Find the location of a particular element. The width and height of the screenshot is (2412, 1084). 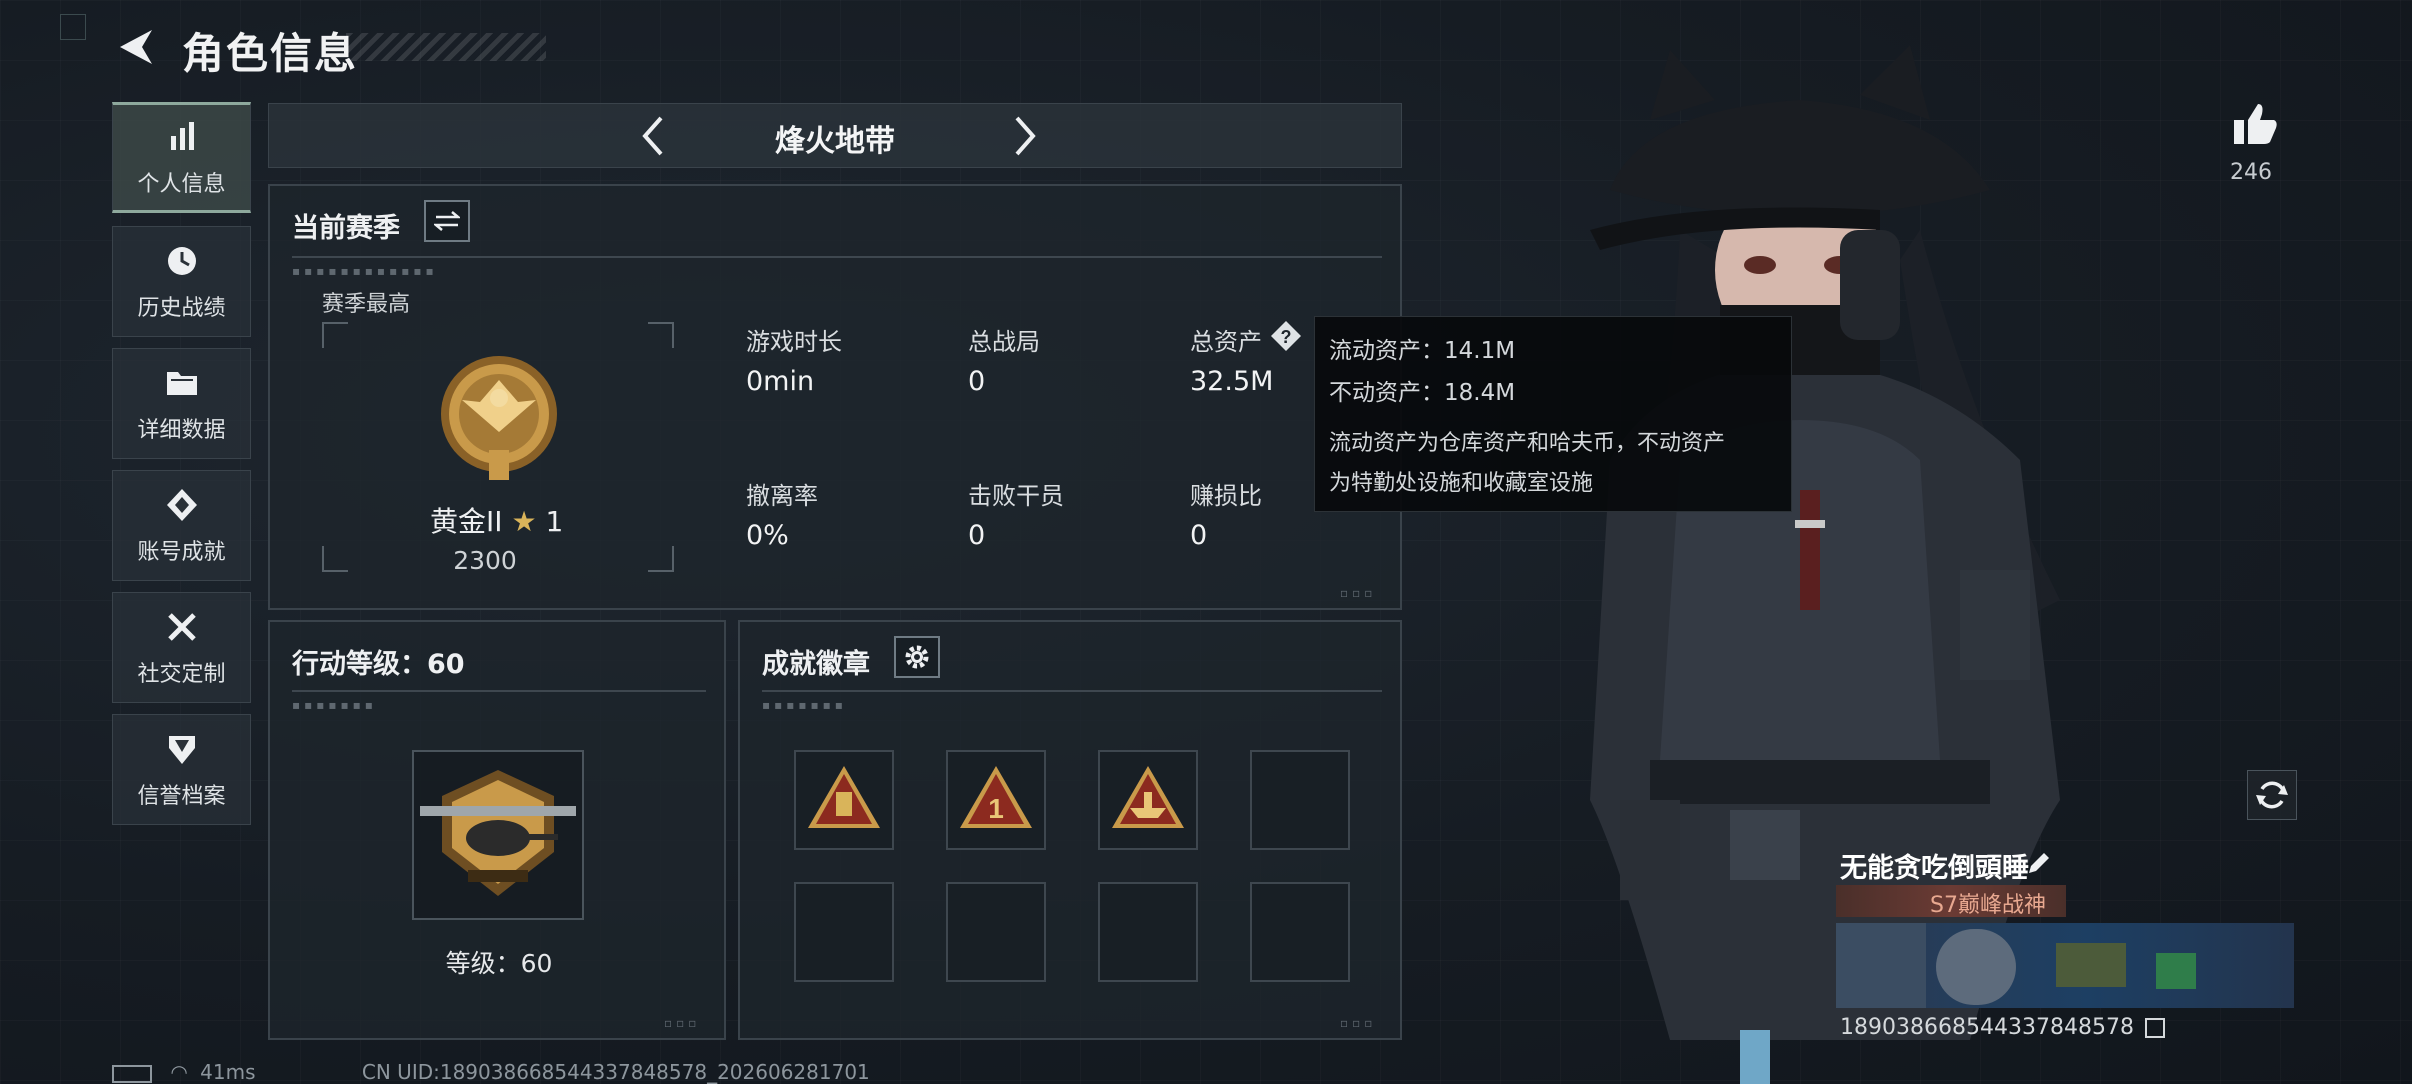

action-level-emblem-frame is located at coordinates (498, 835).